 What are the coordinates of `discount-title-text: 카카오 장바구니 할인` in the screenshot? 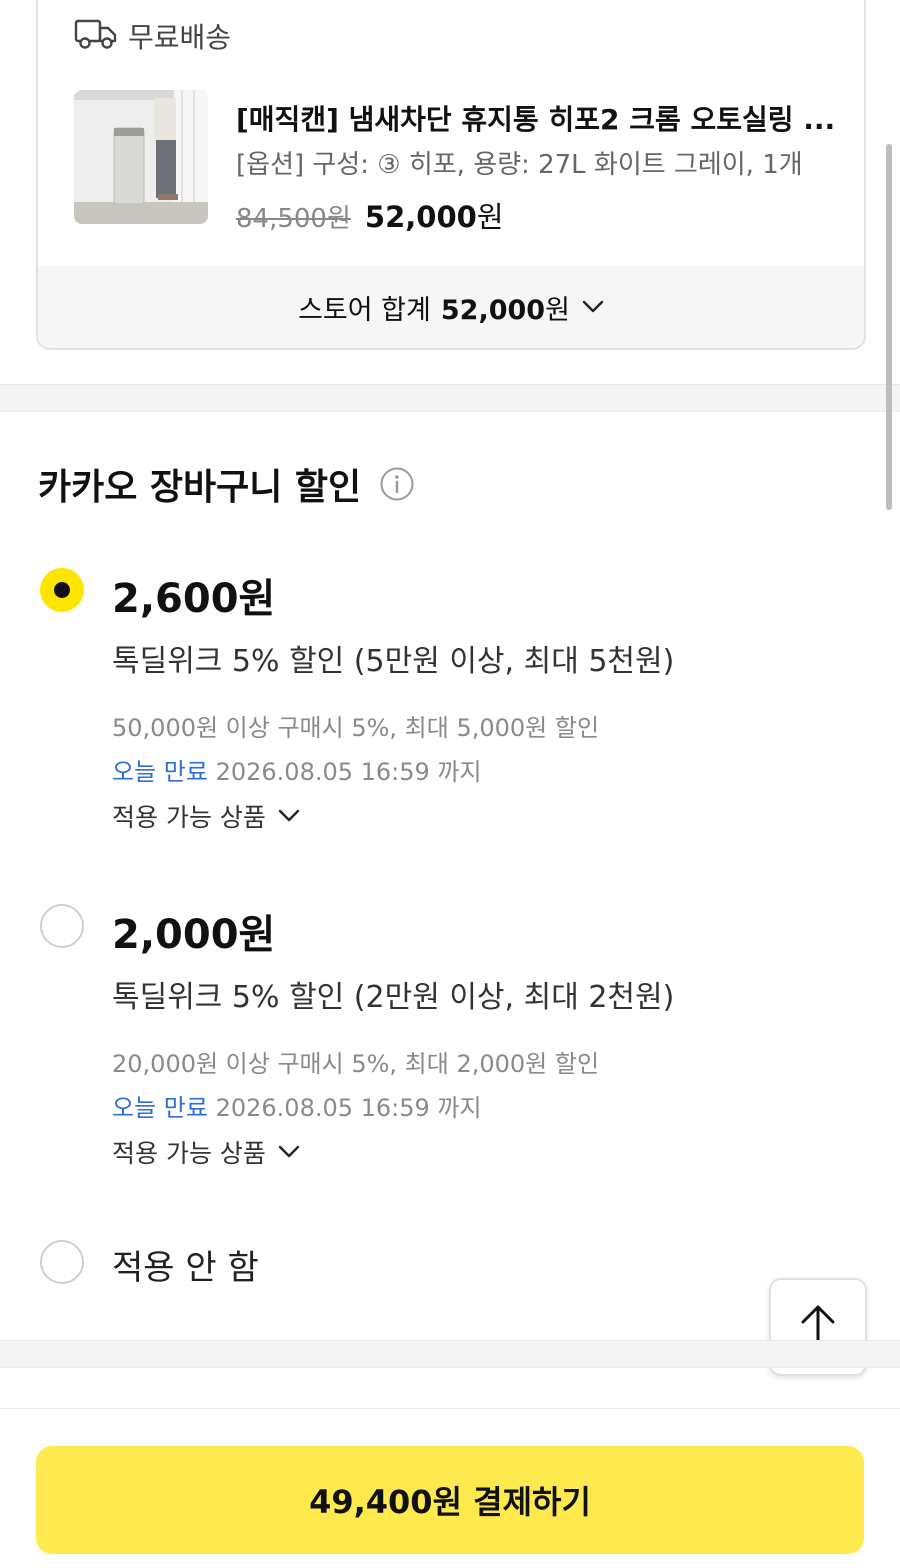 It's located at (200, 487).